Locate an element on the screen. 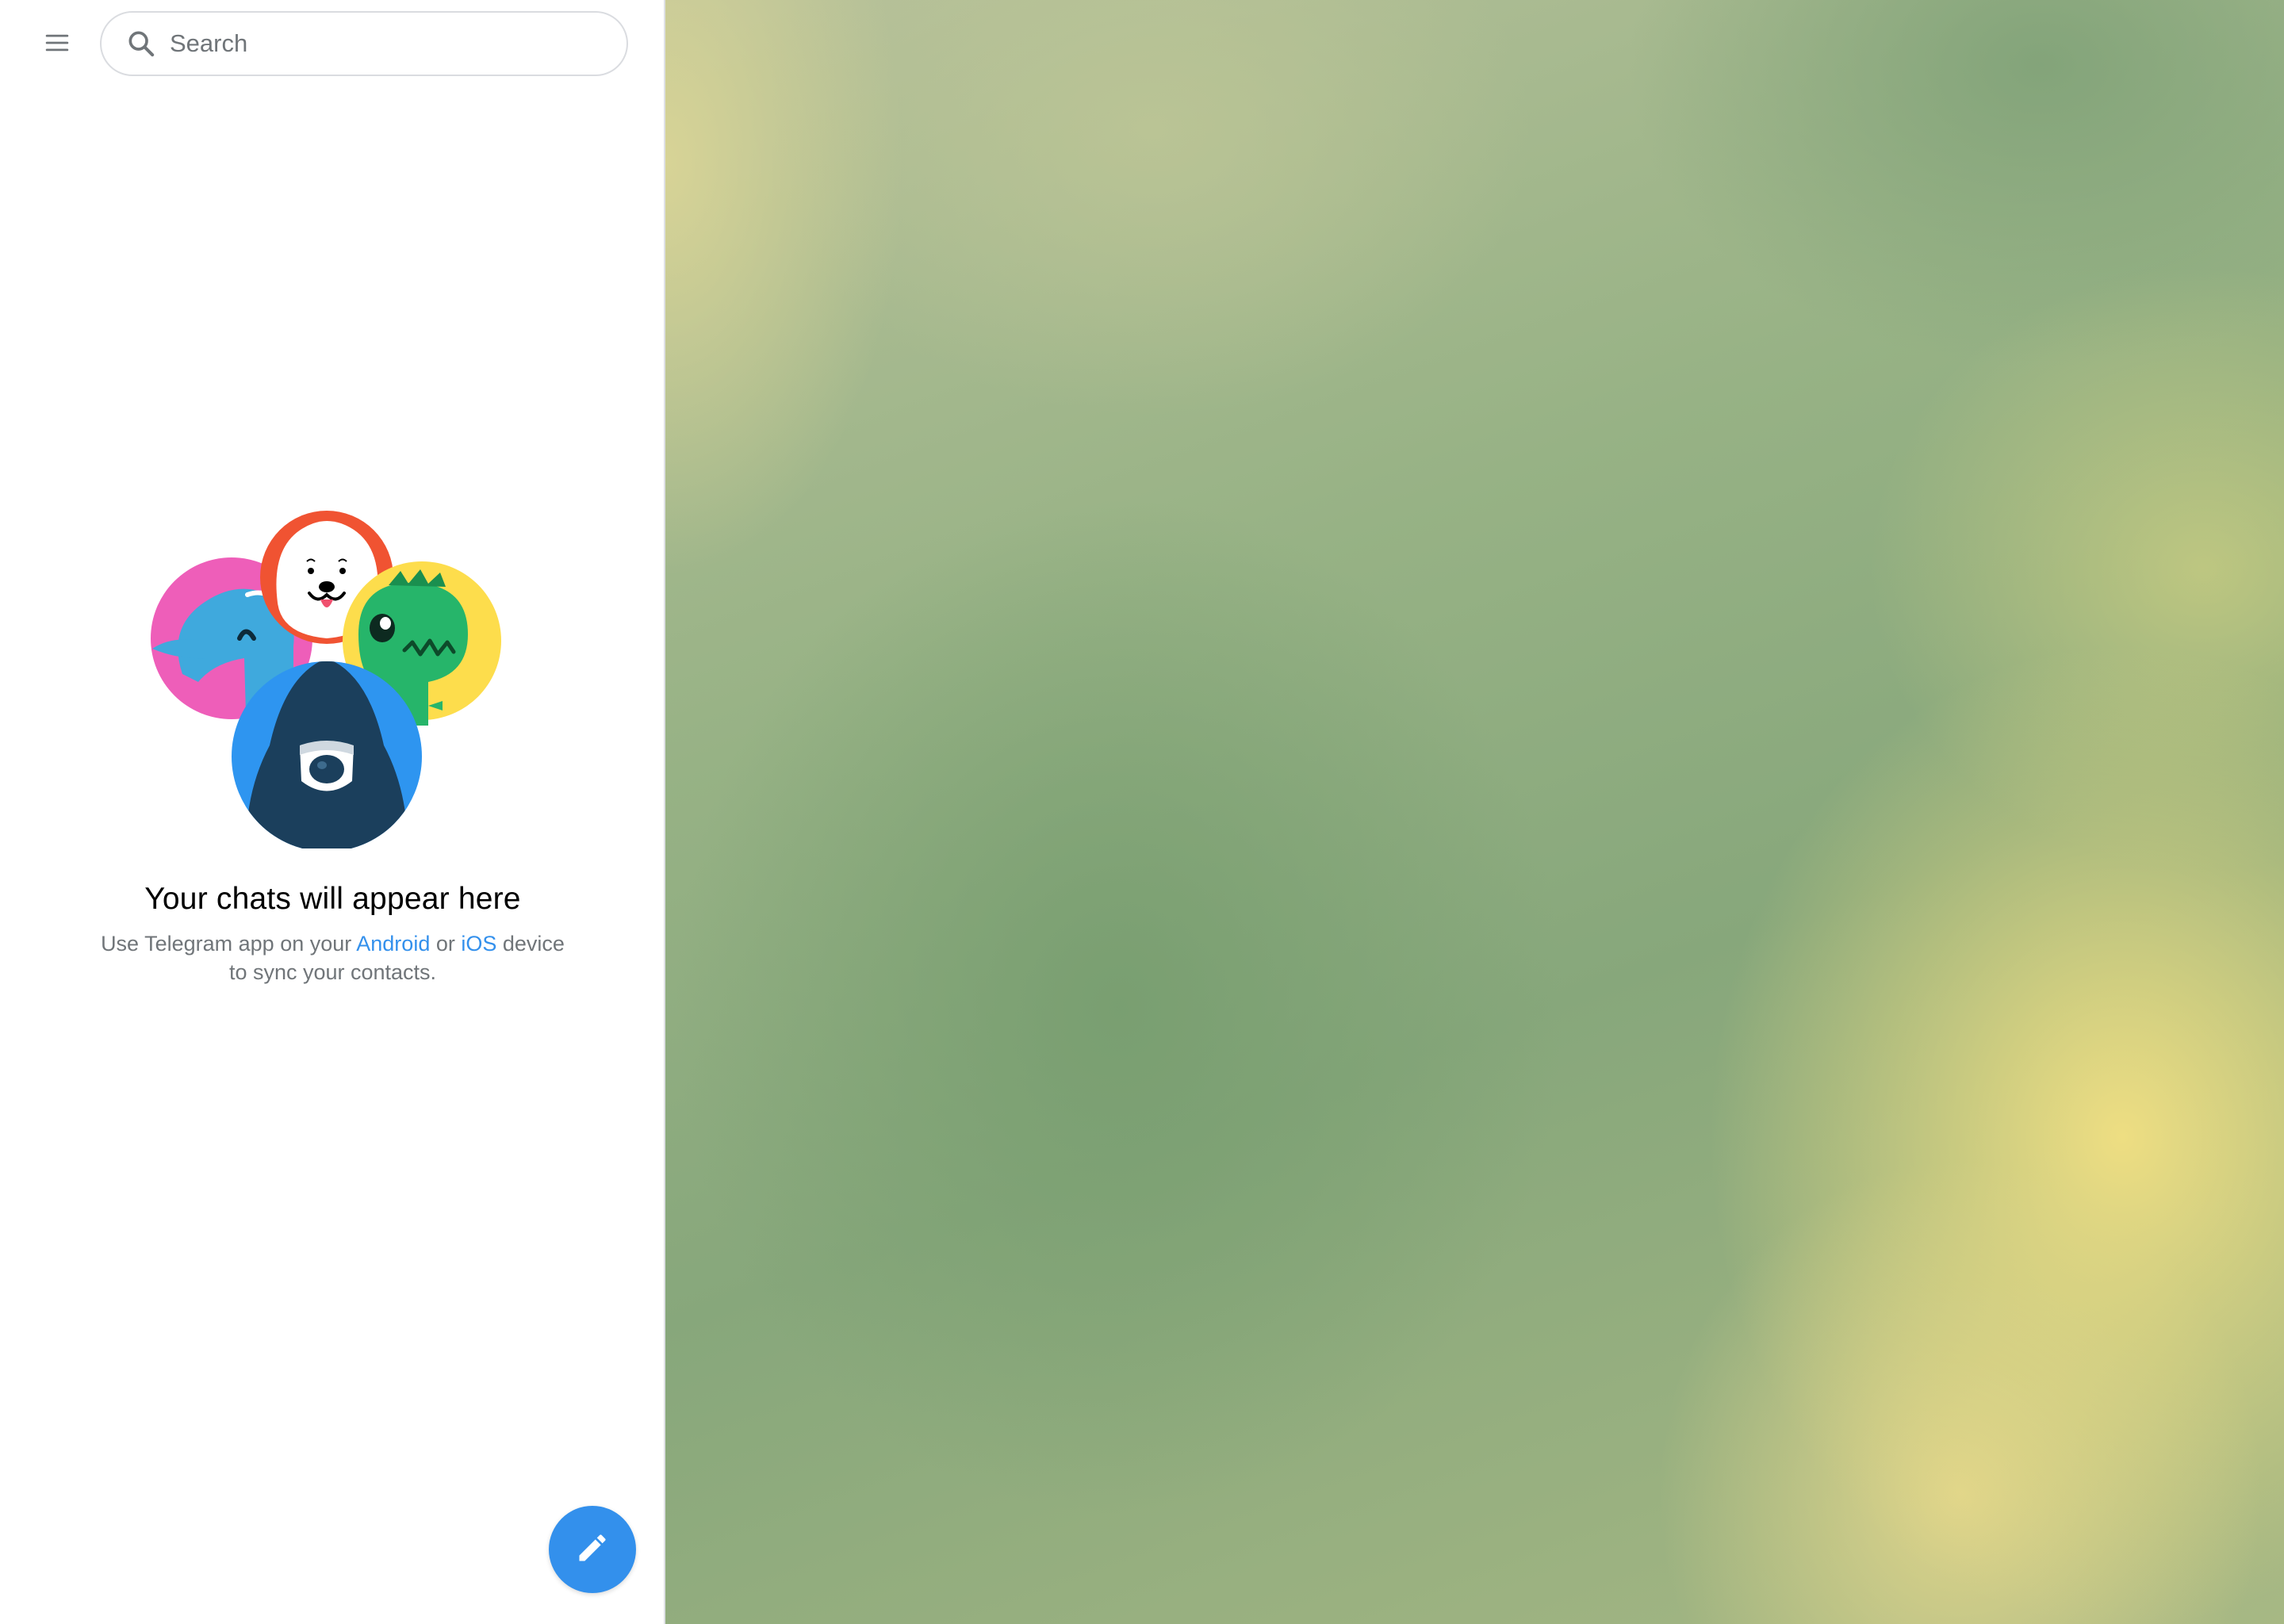 The image size is (2284, 1624). main-menu-button is located at coordinates (57, 44).